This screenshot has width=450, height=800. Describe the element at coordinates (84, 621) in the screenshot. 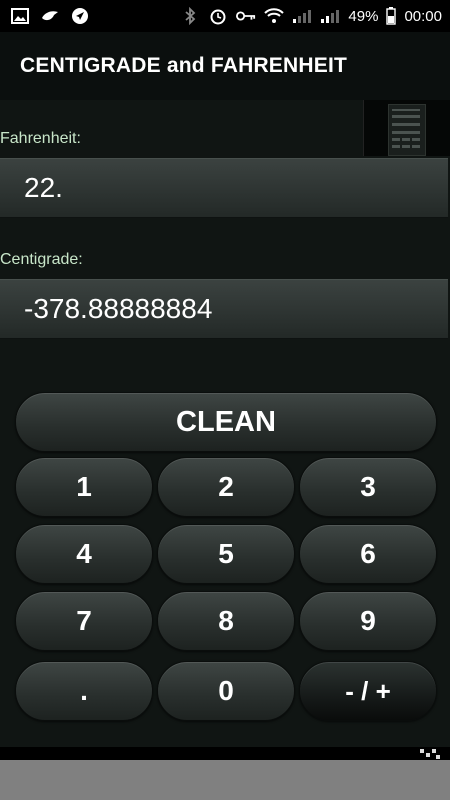

I see `key-7-button: 7` at that location.